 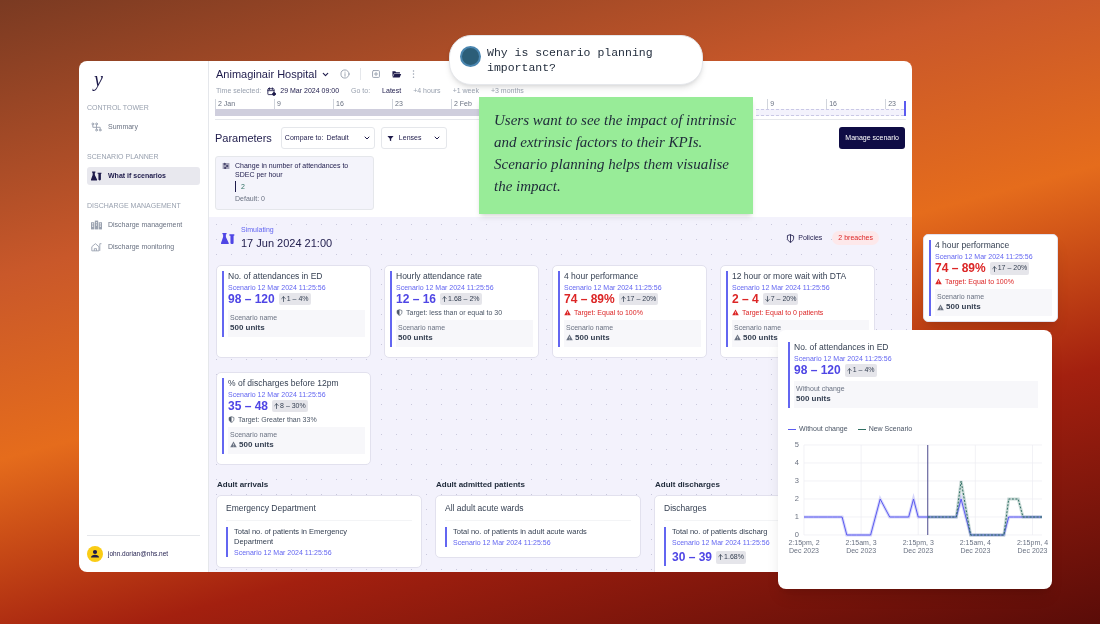 What do you see at coordinates (470, 56) in the screenshot?
I see `avatar-placeholder` at bounding box center [470, 56].